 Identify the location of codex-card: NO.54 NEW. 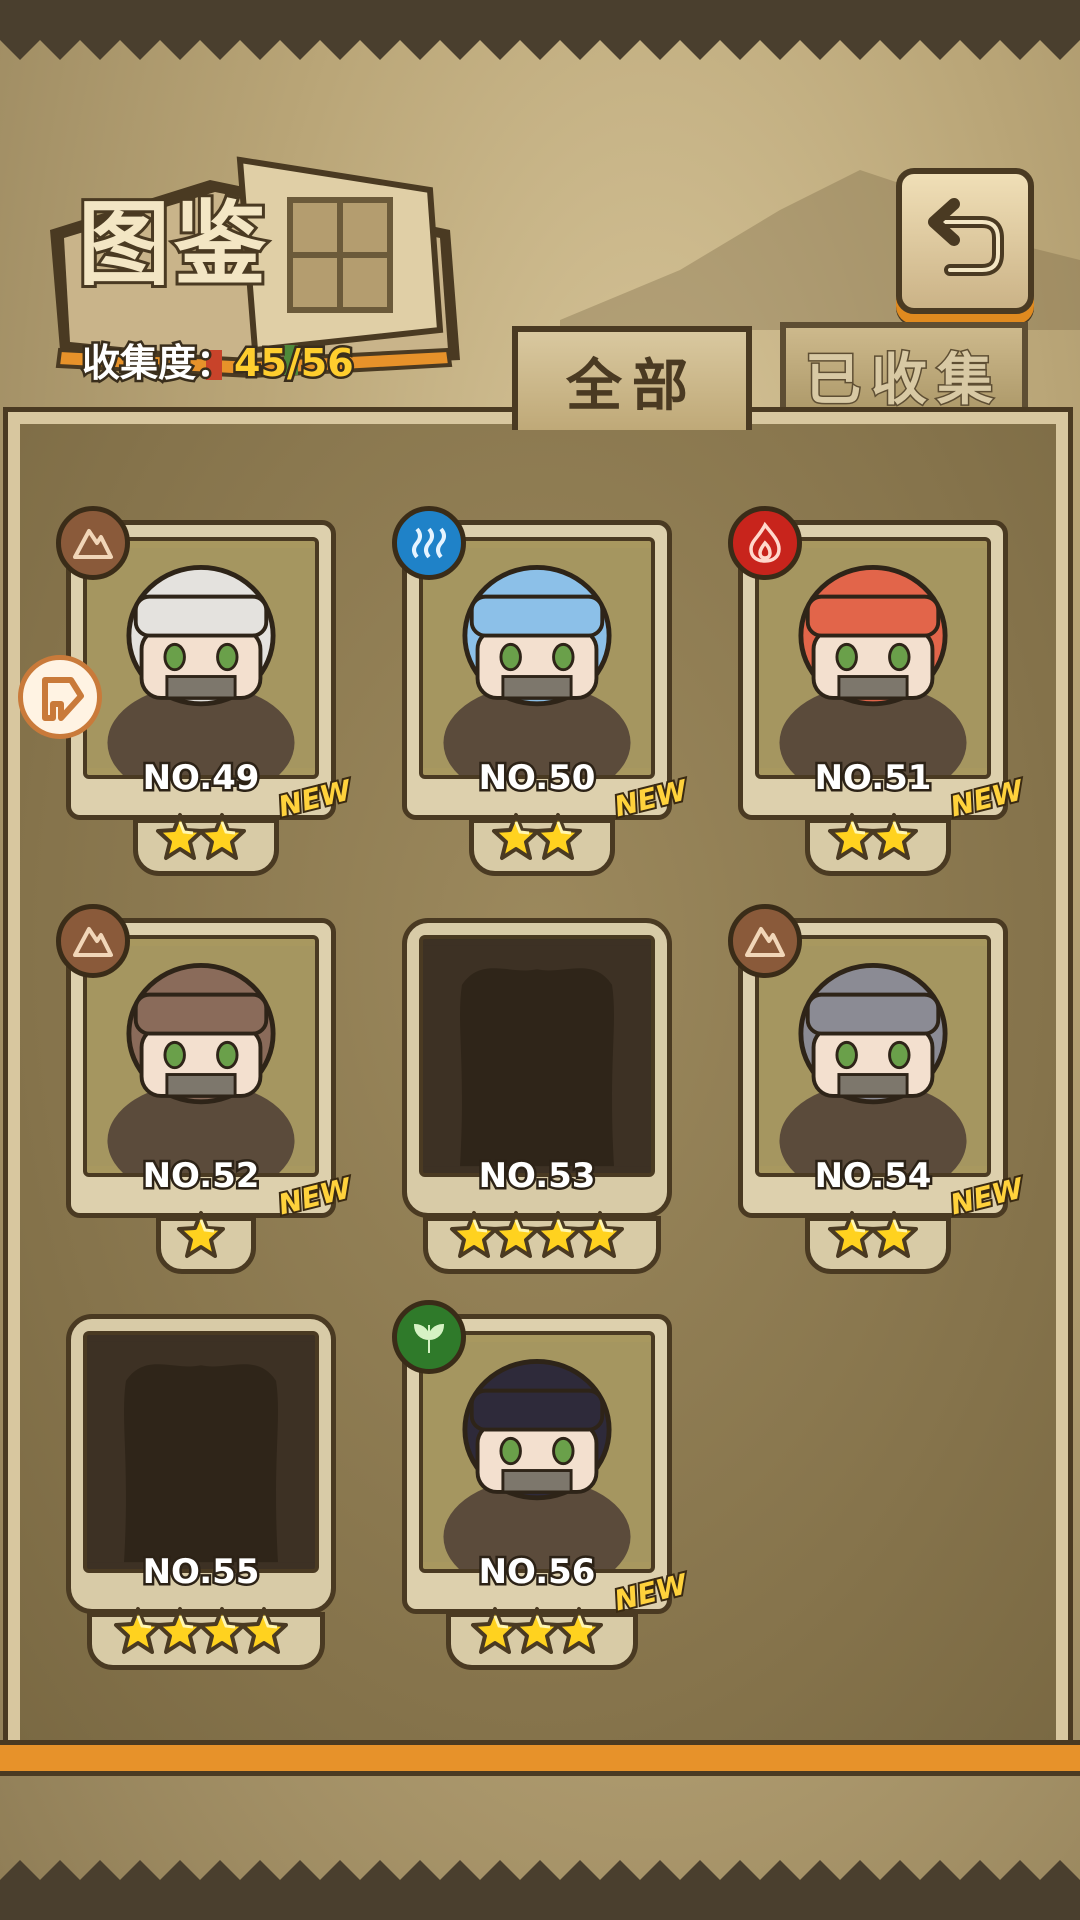
(878, 1089).